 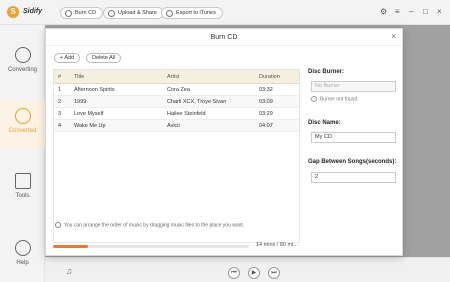 I want to click on export-icon, so click(x=169, y=13).